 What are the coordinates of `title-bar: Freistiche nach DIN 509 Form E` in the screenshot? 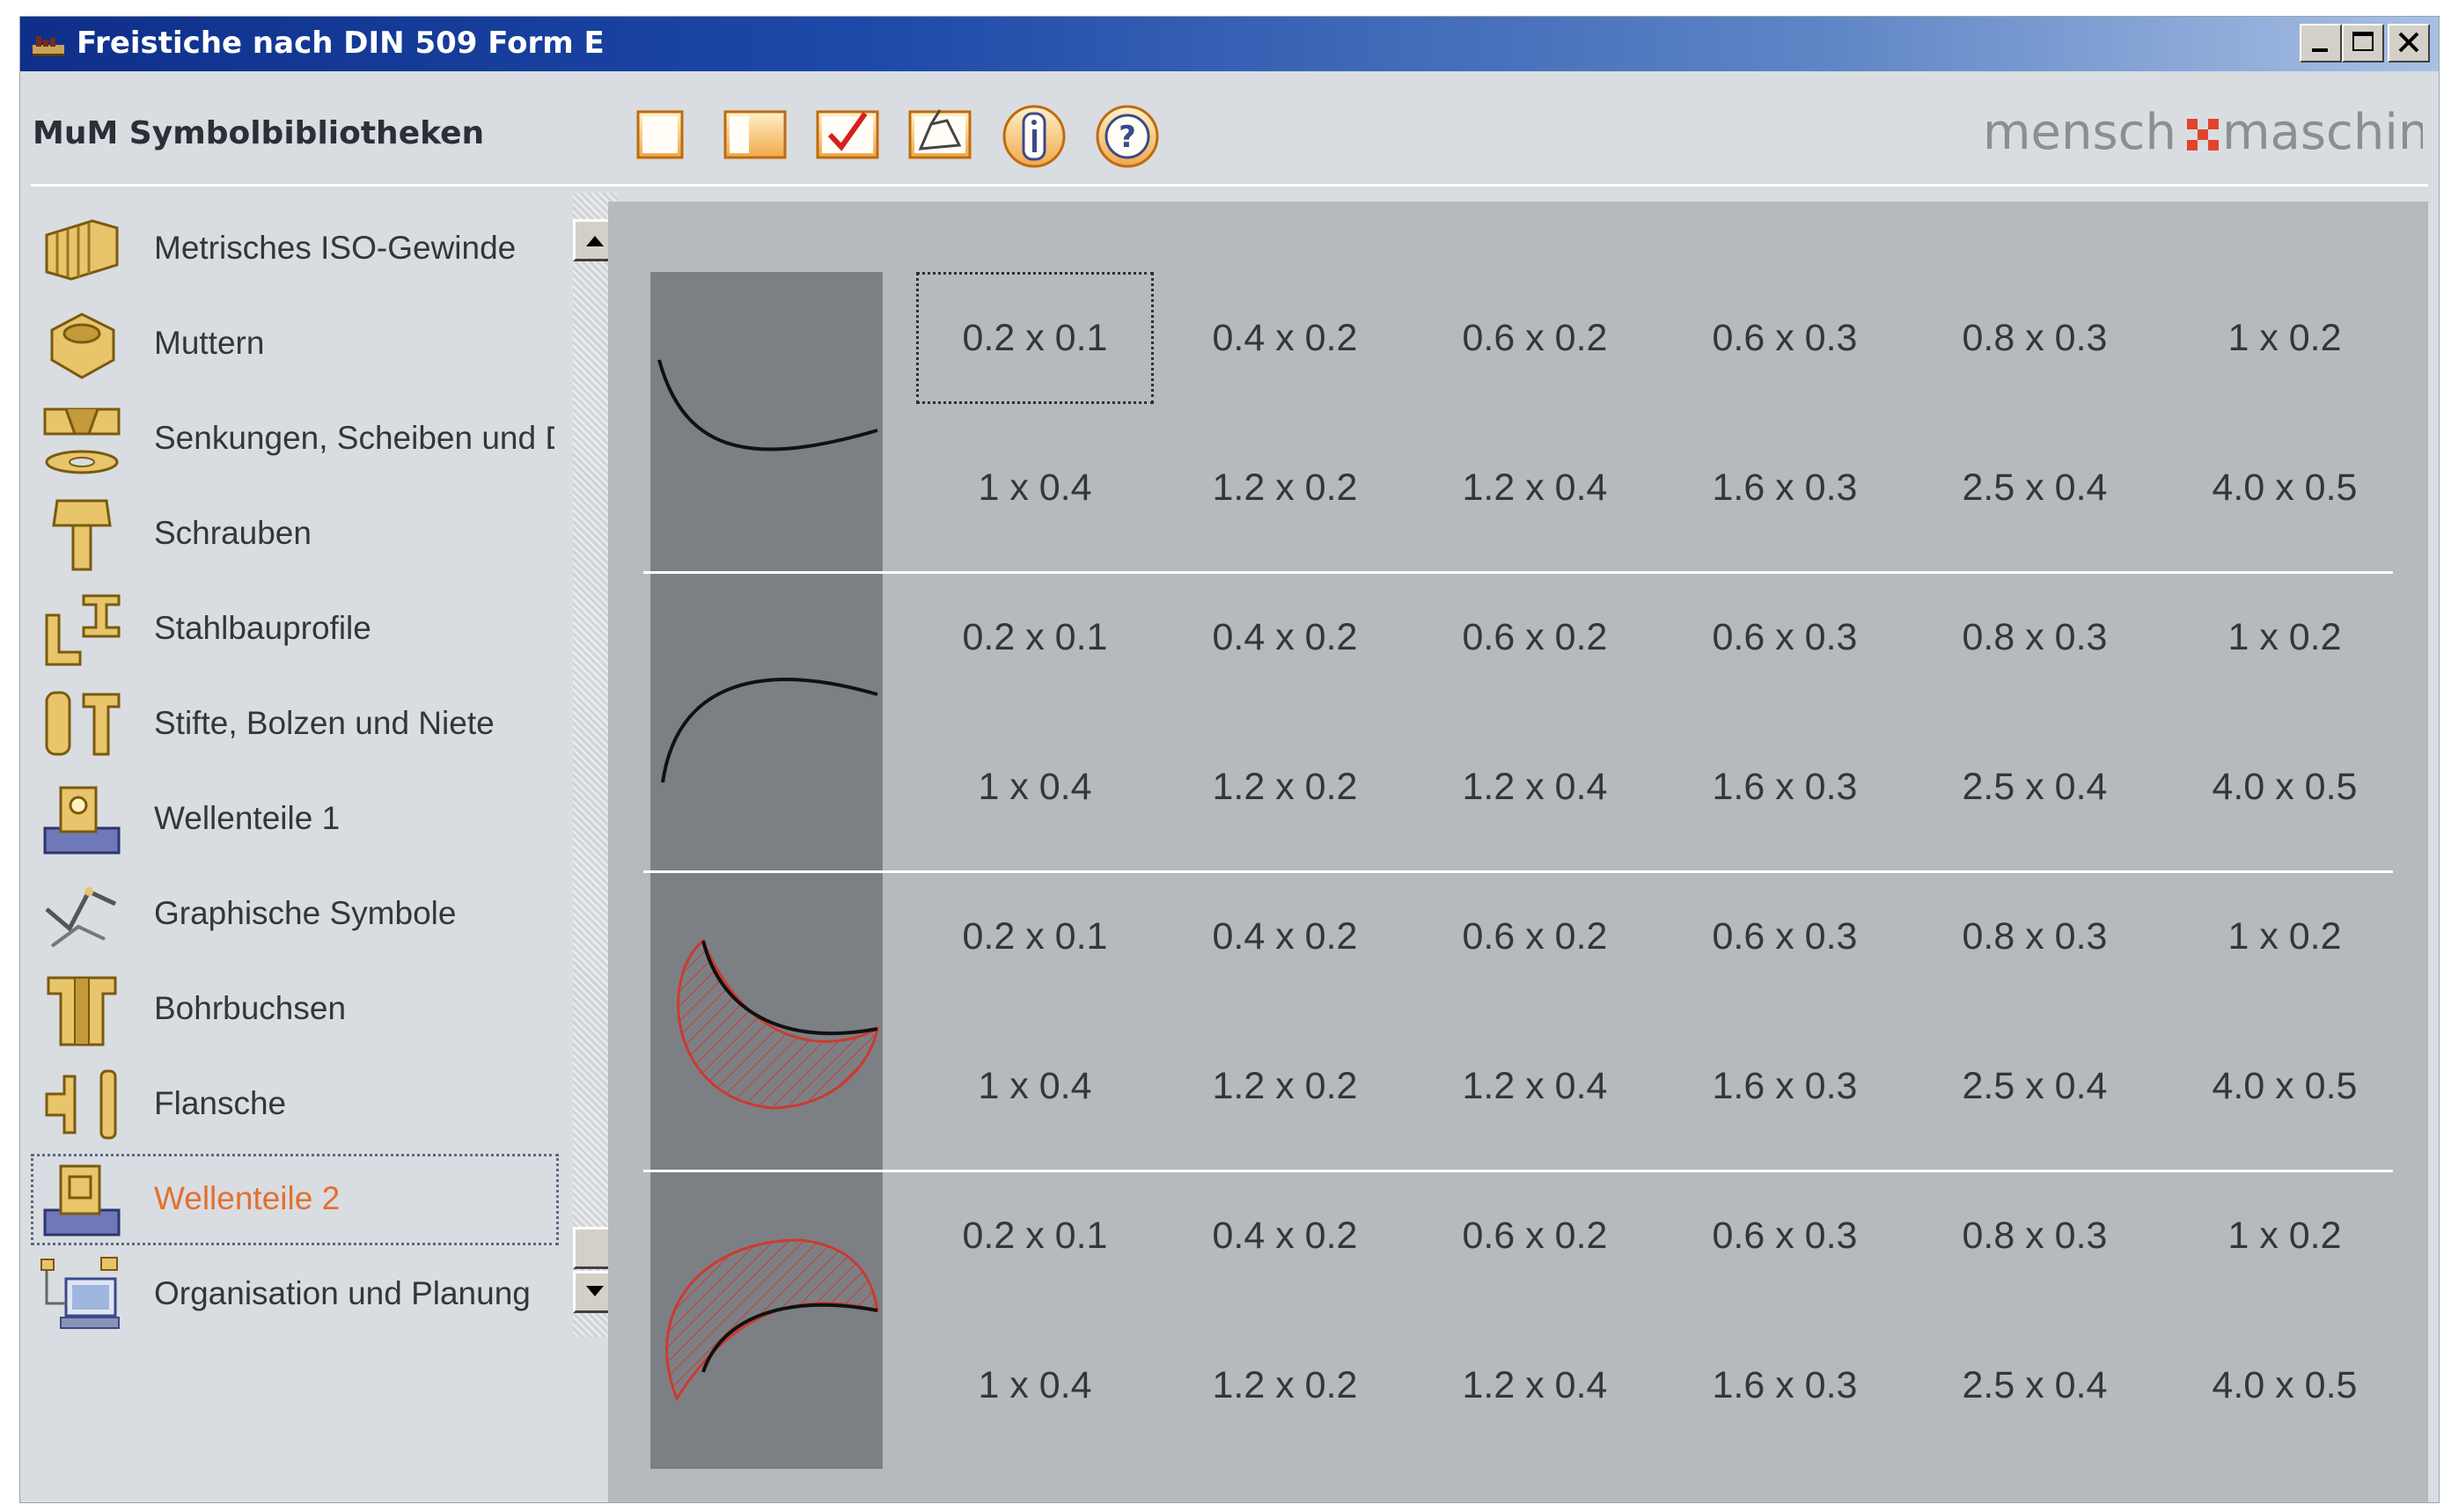 It's located at (1229, 44).